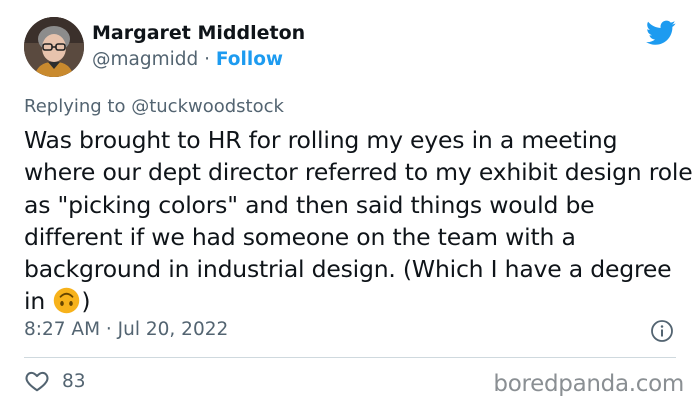 This screenshot has width=700, height=410. What do you see at coordinates (207, 106) in the screenshot?
I see `reply-mention-link: @tuckwoodstock` at bounding box center [207, 106].